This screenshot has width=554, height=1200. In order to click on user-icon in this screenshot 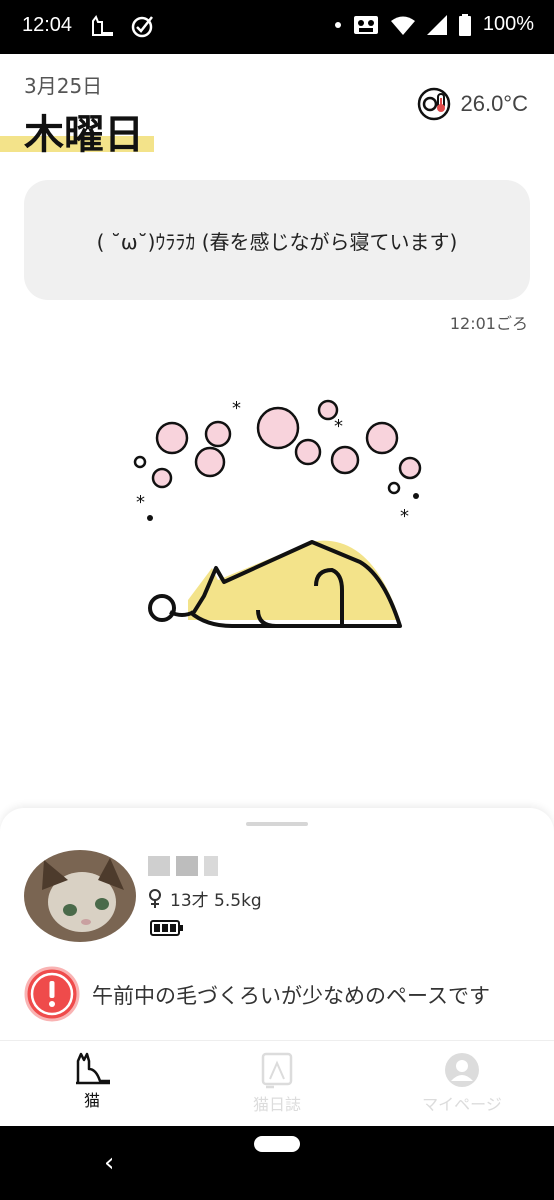, I will do `click(462, 1070)`.